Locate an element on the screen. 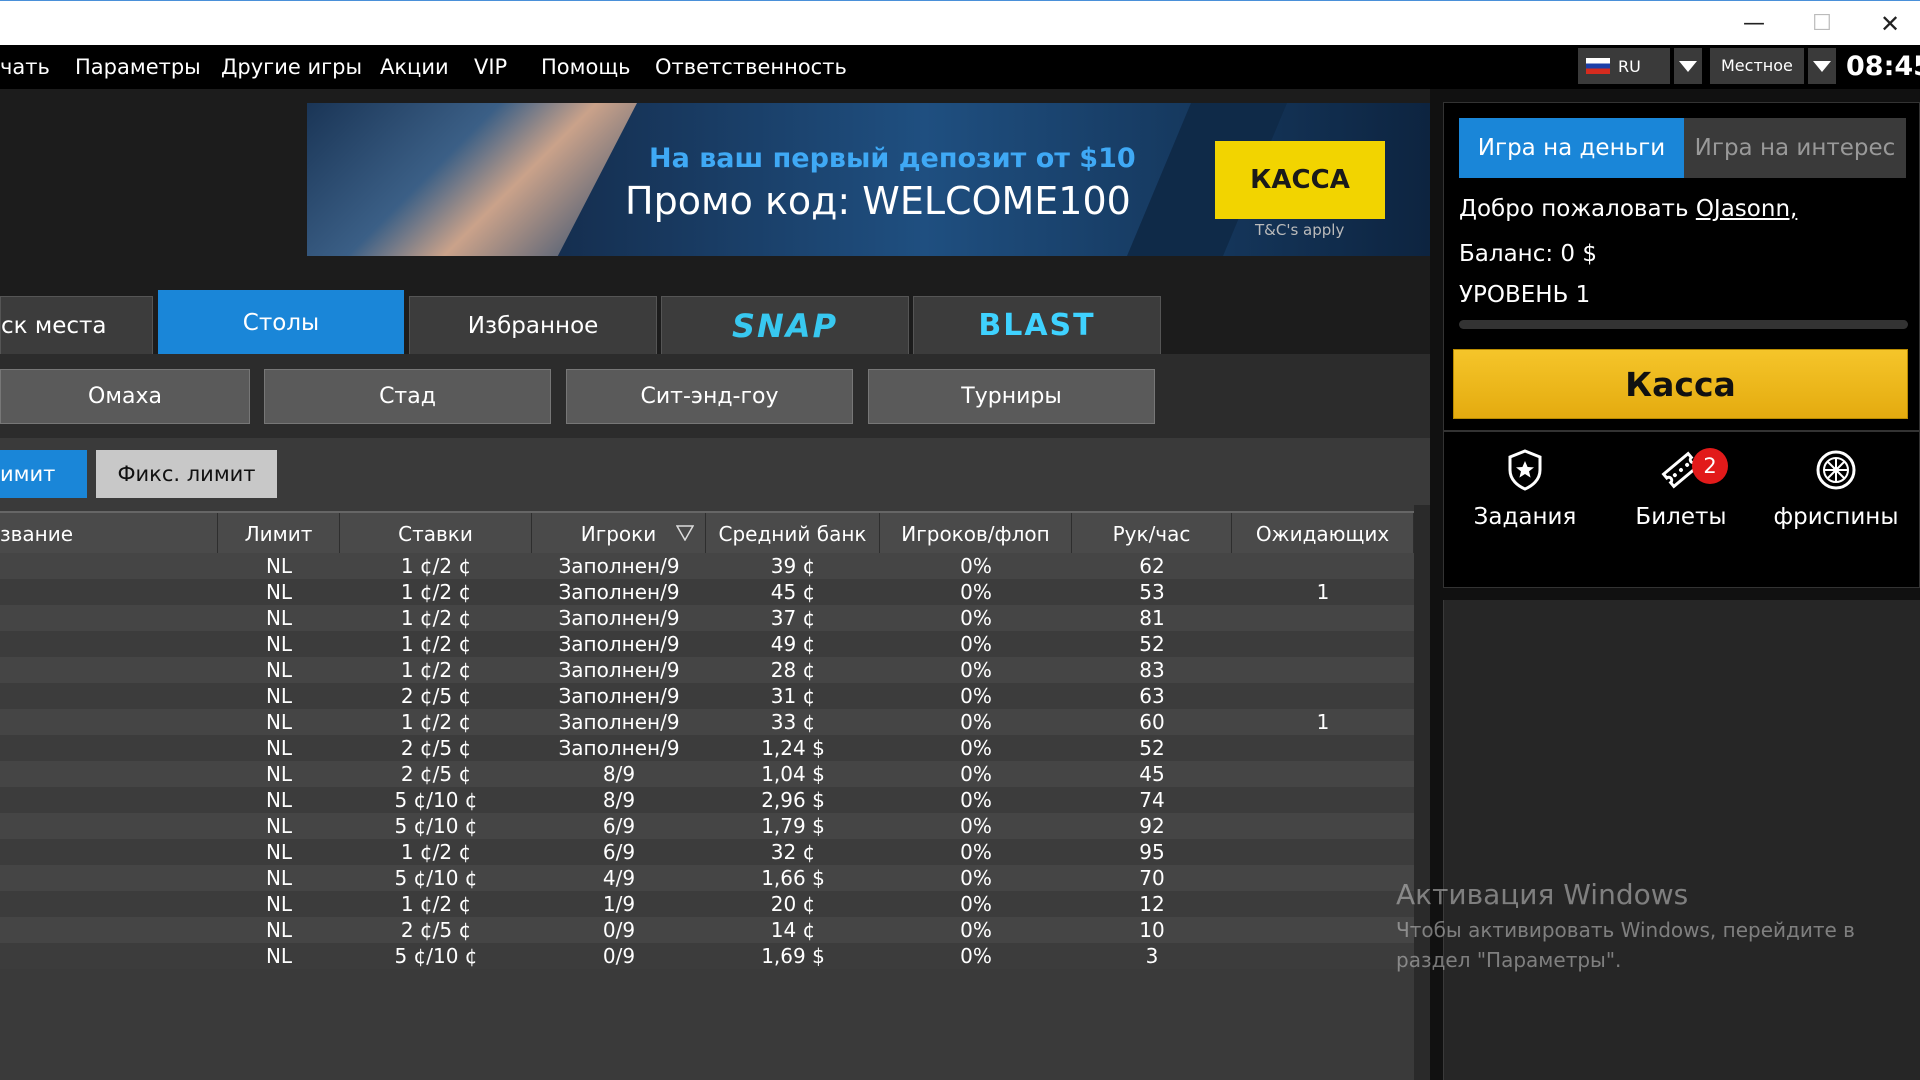 The width and height of the screenshot is (1920, 1080). table-row: NL 5 ¢/10 ¢ 4/9 1,66 $ 0% 70 is located at coordinates (707, 878).